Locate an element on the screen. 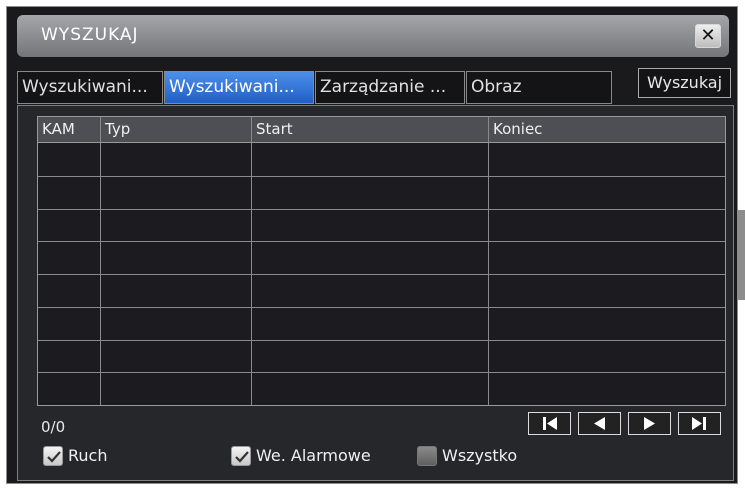  close-button: ✕ is located at coordinates (708, 36).